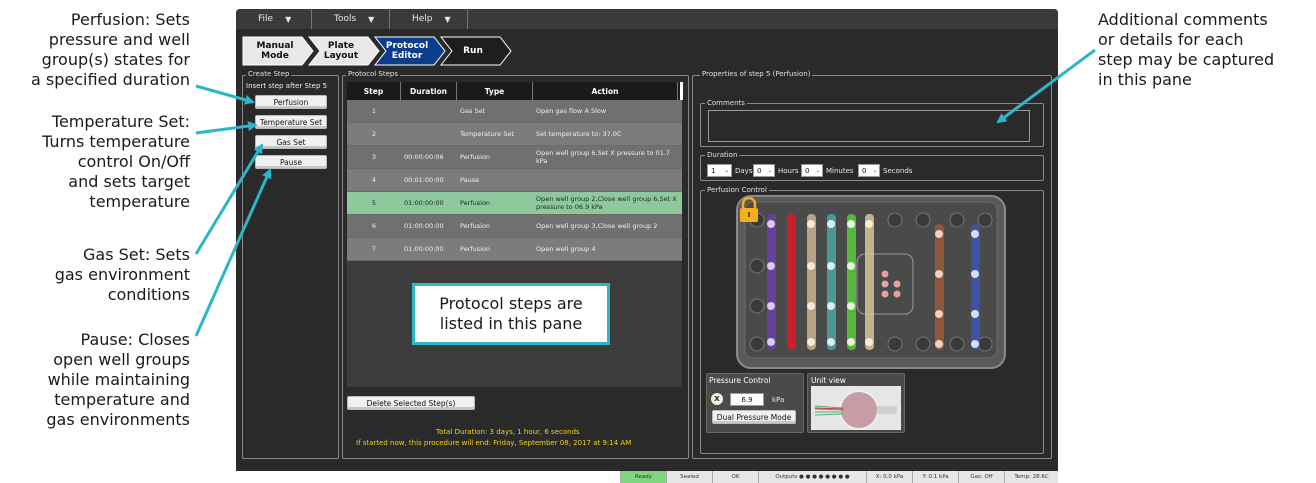 The width and height of the screenshot is (1316, 483). Describe the element at coordinates (771, 282) in the screenshot. I see `lane-purple` at that location.